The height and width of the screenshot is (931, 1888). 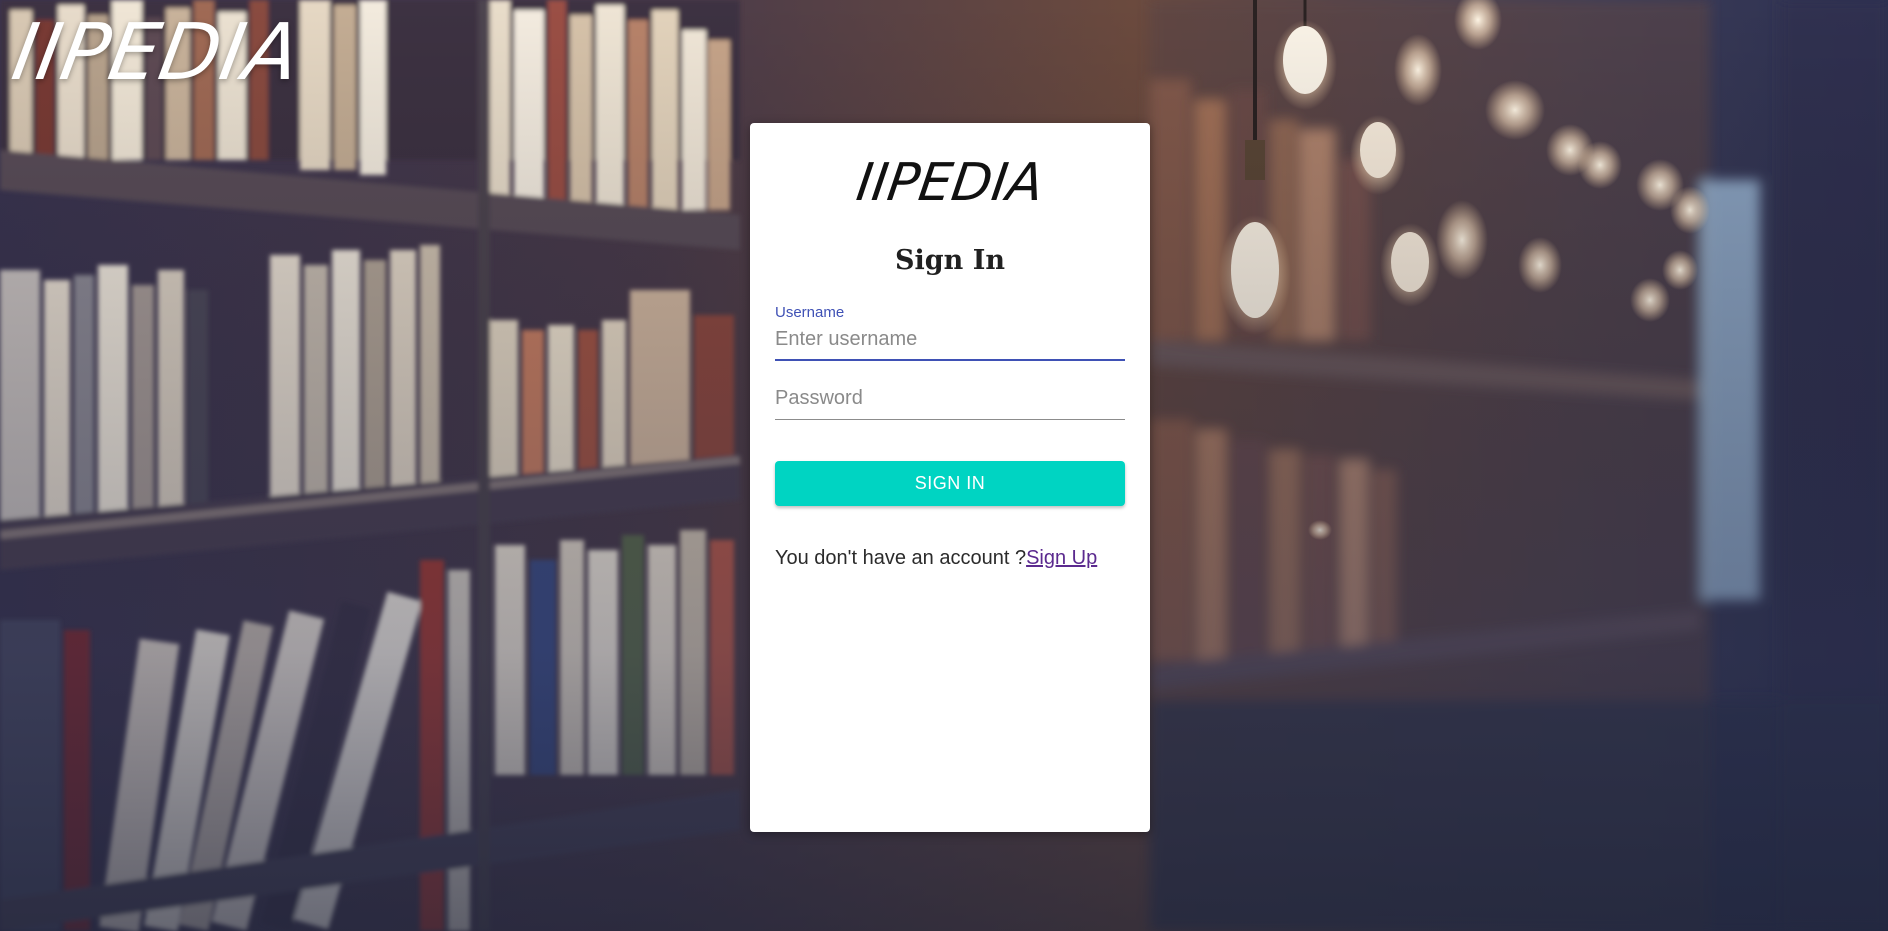 I want to click on password-field, so click(x=950, y=400).